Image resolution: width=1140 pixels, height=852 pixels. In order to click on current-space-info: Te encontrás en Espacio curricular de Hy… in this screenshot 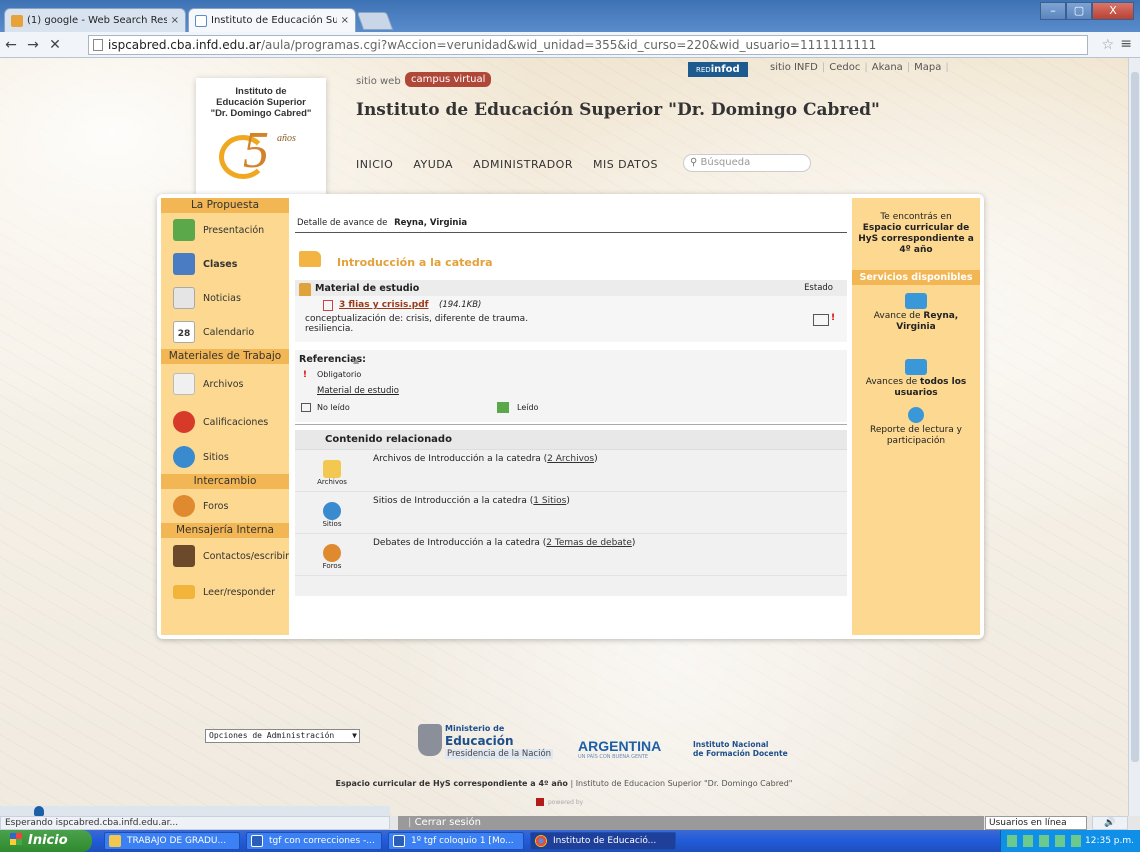, I will do `click(916, 227)`.